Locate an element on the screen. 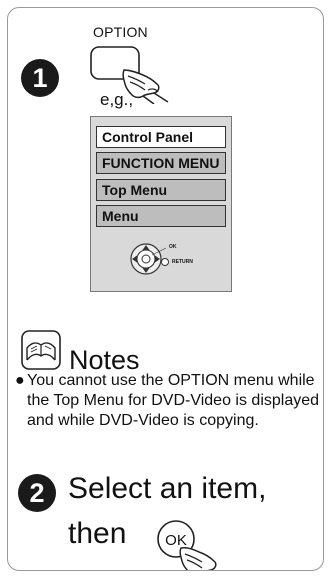 This screenshot has width=334, height=579. menu-item-function-menu: FUNCTION MENU is located at coordinates (161, 163).